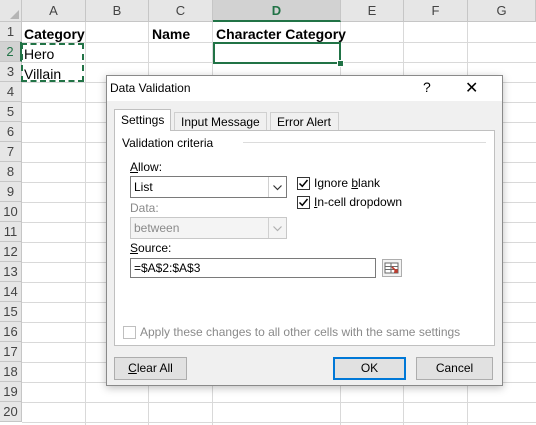 The height and width of the screenshot is (425, 536). Describe the element at coordinates (11, 372) in the screenshot. I see `row-header-18: 18` at that location.